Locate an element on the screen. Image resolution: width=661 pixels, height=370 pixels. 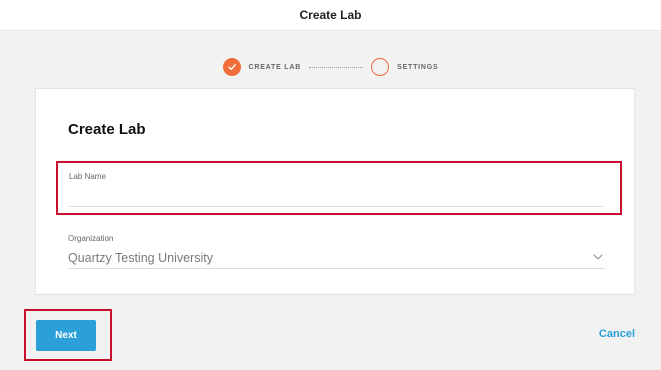
top-bar: Create Lab is located at coordinates (330, 15).